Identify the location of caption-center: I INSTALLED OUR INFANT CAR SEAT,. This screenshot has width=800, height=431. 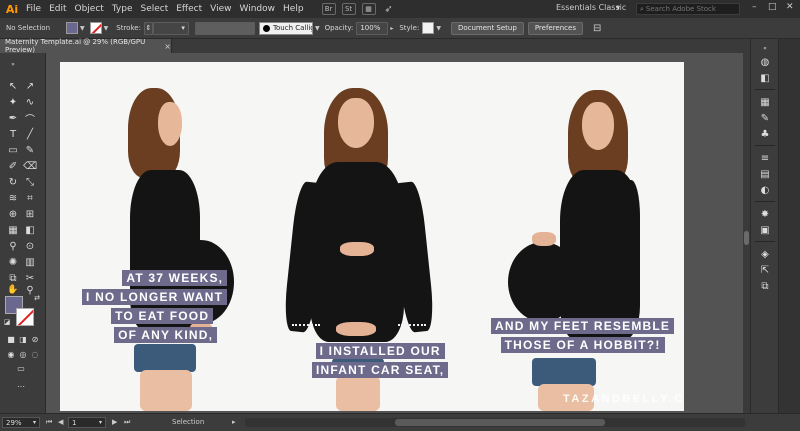
(380, 362).